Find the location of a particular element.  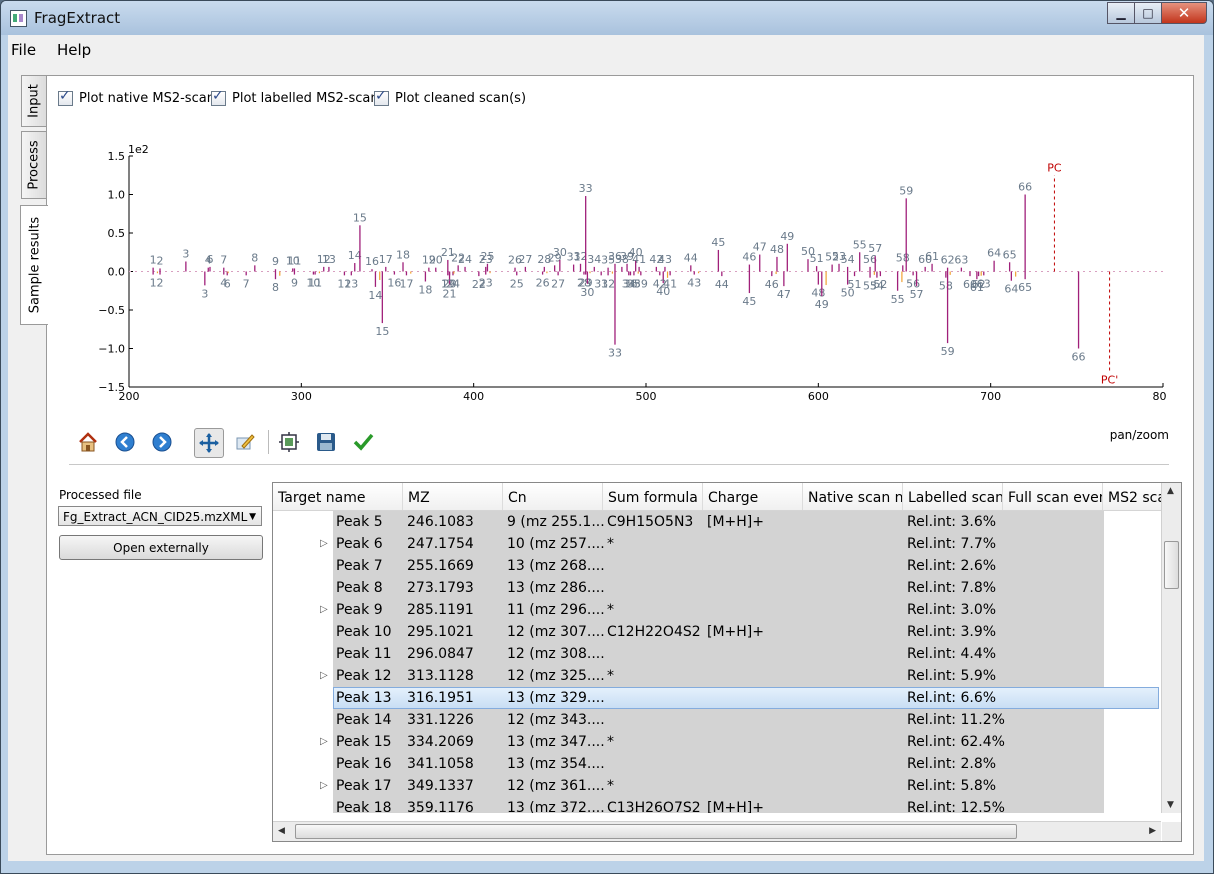

chevron-down-icon: ▼ is located at coordinates (252, 517).